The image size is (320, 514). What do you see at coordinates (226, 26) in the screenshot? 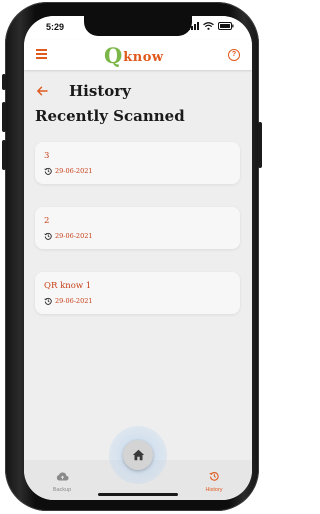
I see `battery-icon` at bounding box center [226, 26].